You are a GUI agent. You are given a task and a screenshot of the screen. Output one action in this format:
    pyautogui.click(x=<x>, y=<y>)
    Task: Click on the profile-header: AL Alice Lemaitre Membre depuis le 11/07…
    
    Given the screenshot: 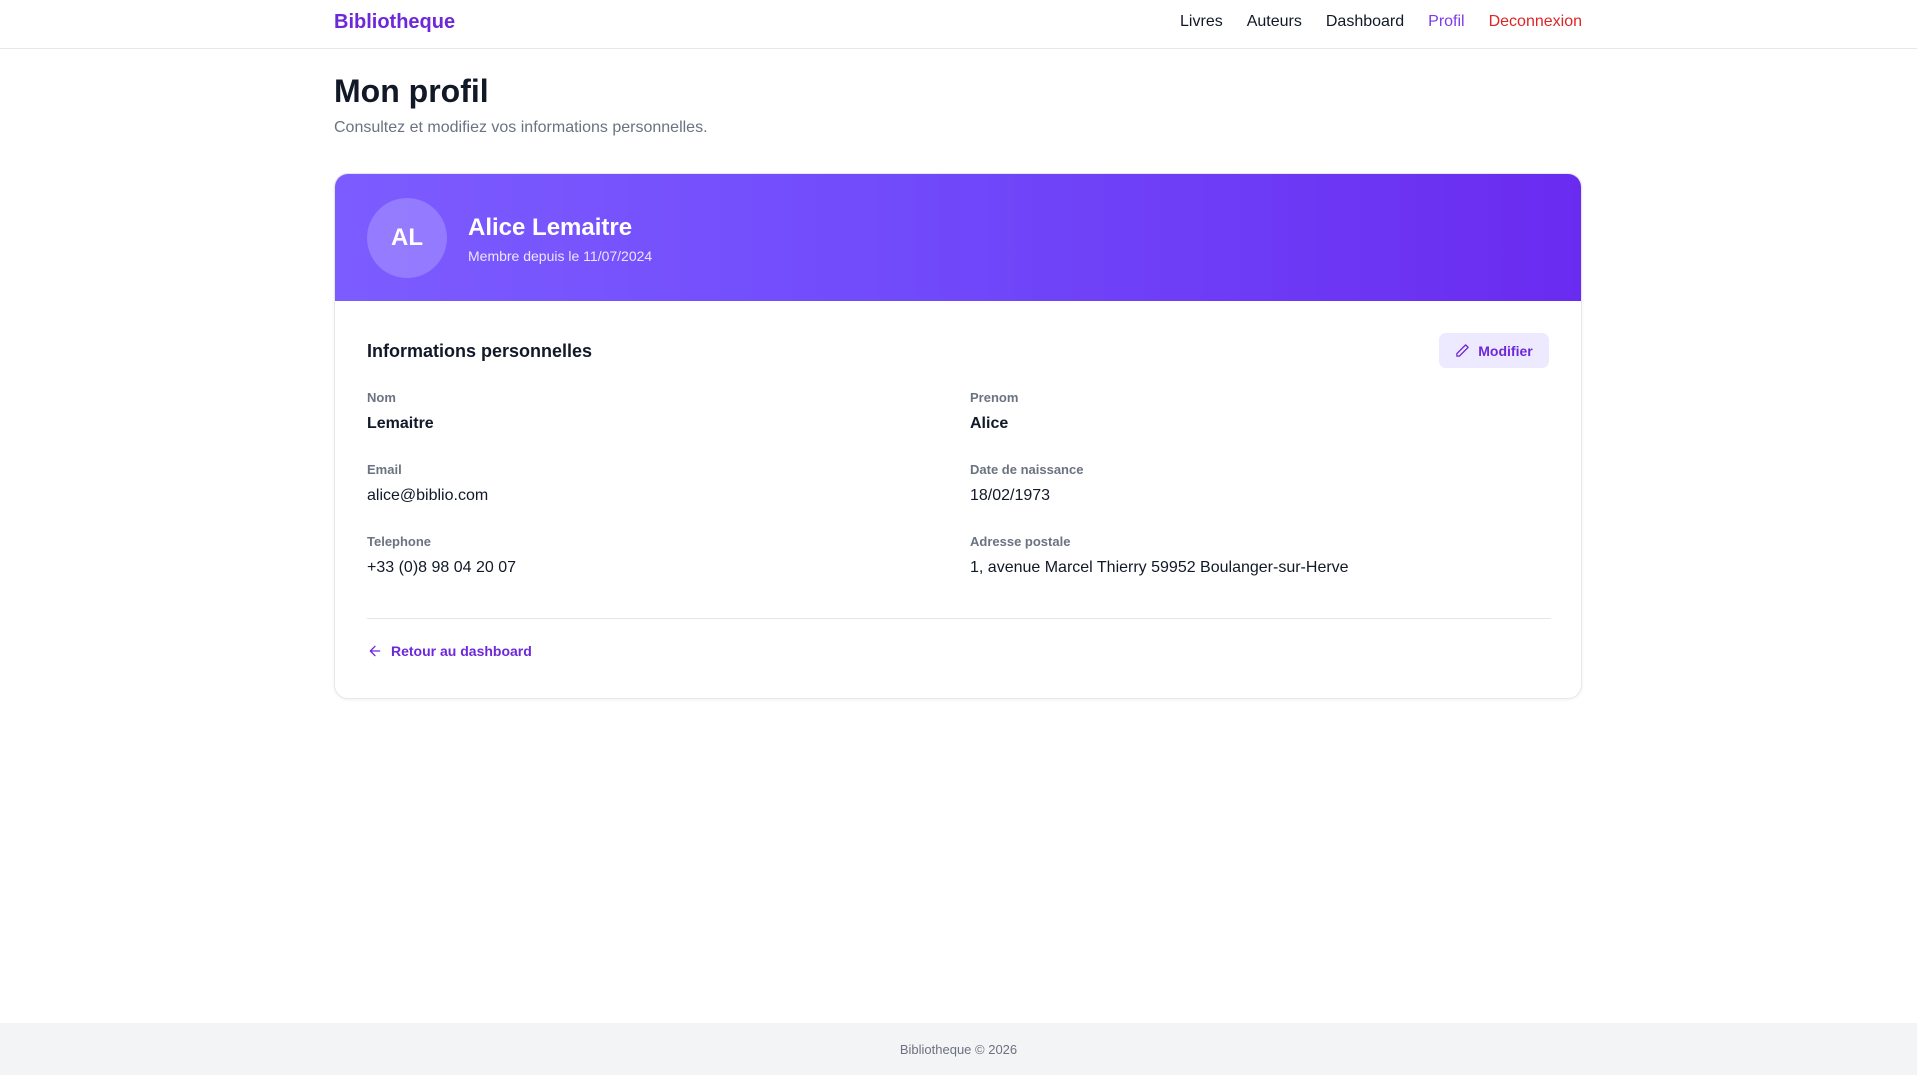 What is the action you would take?
    pyautogui.click(x=958, y=237)
    